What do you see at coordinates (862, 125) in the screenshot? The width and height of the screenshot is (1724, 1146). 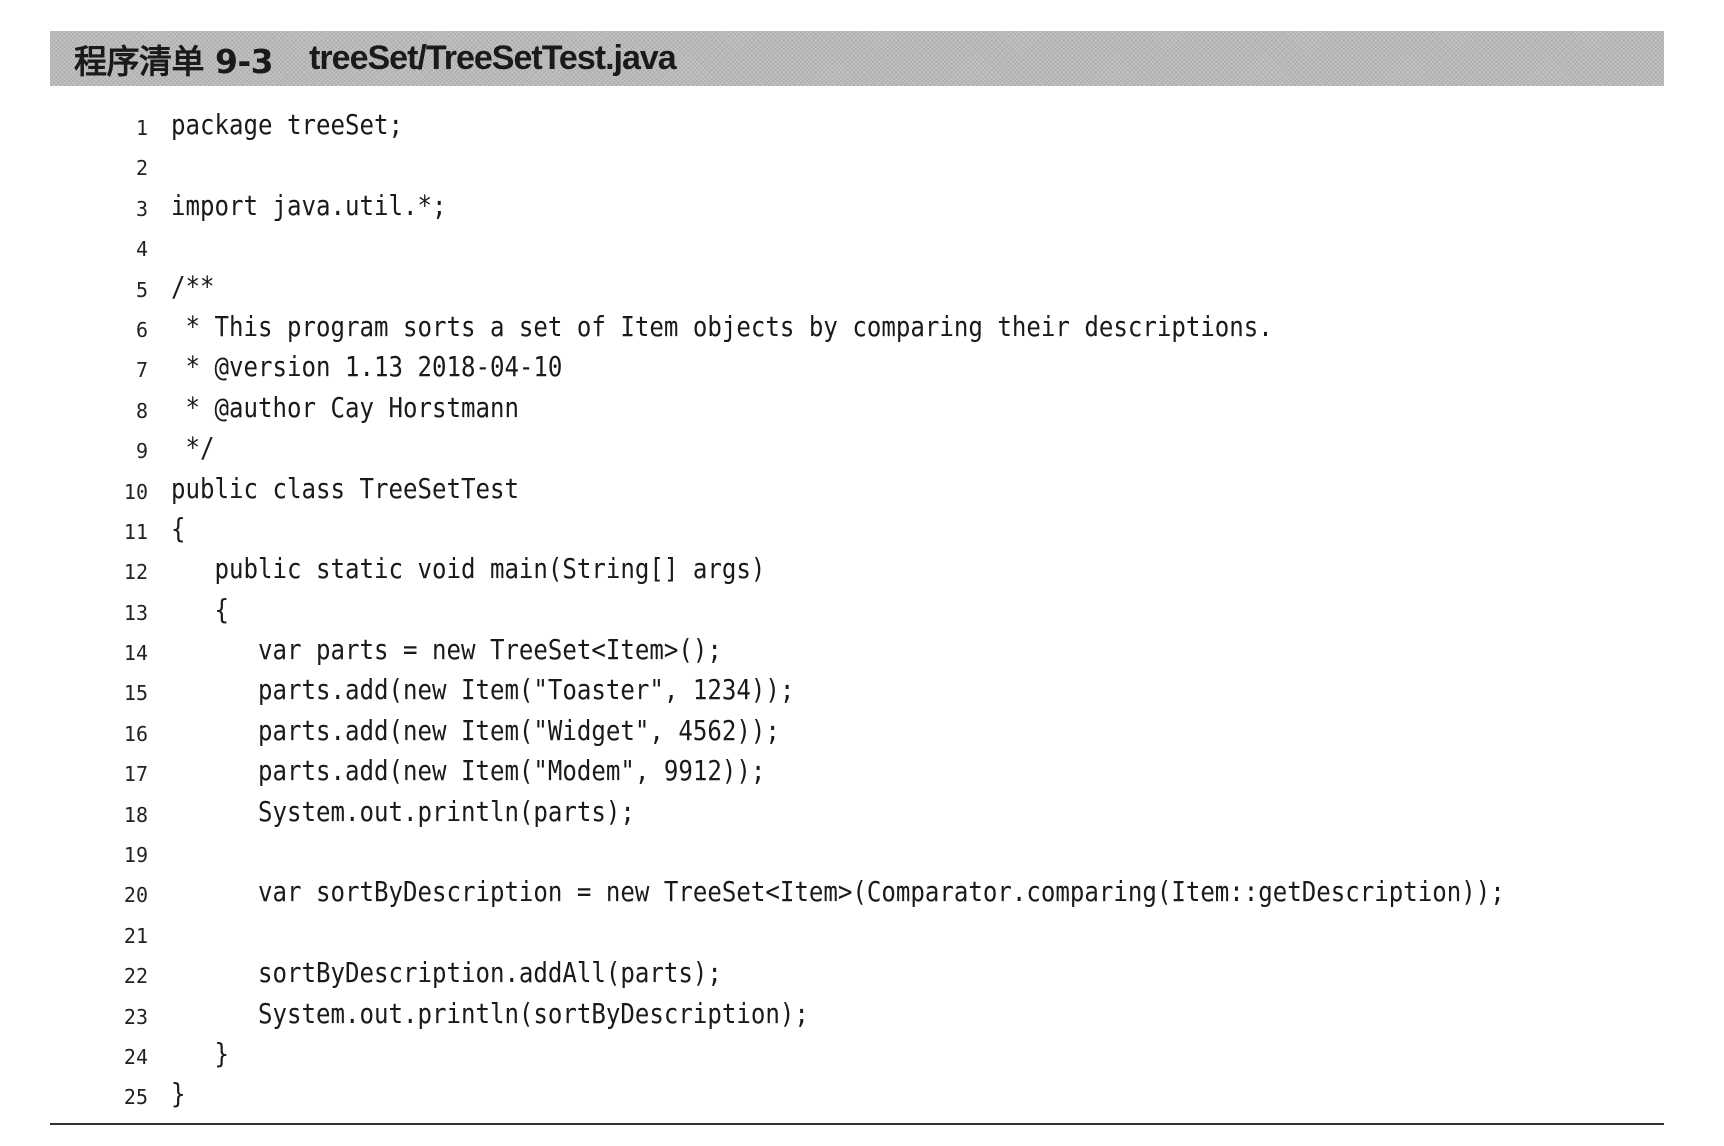 I see `code-line: 1 package treeSet;` at bounding box center [862, 125].